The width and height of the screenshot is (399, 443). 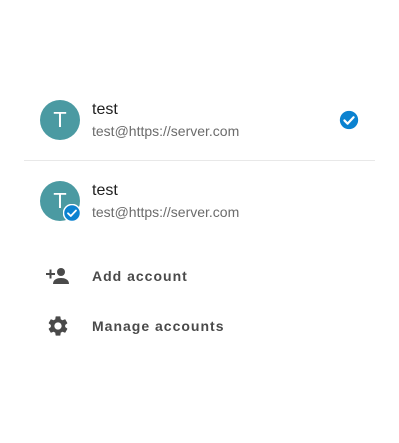 I want to click on manage-accounts-label: Manage accounts, so click(x=158, y=326).